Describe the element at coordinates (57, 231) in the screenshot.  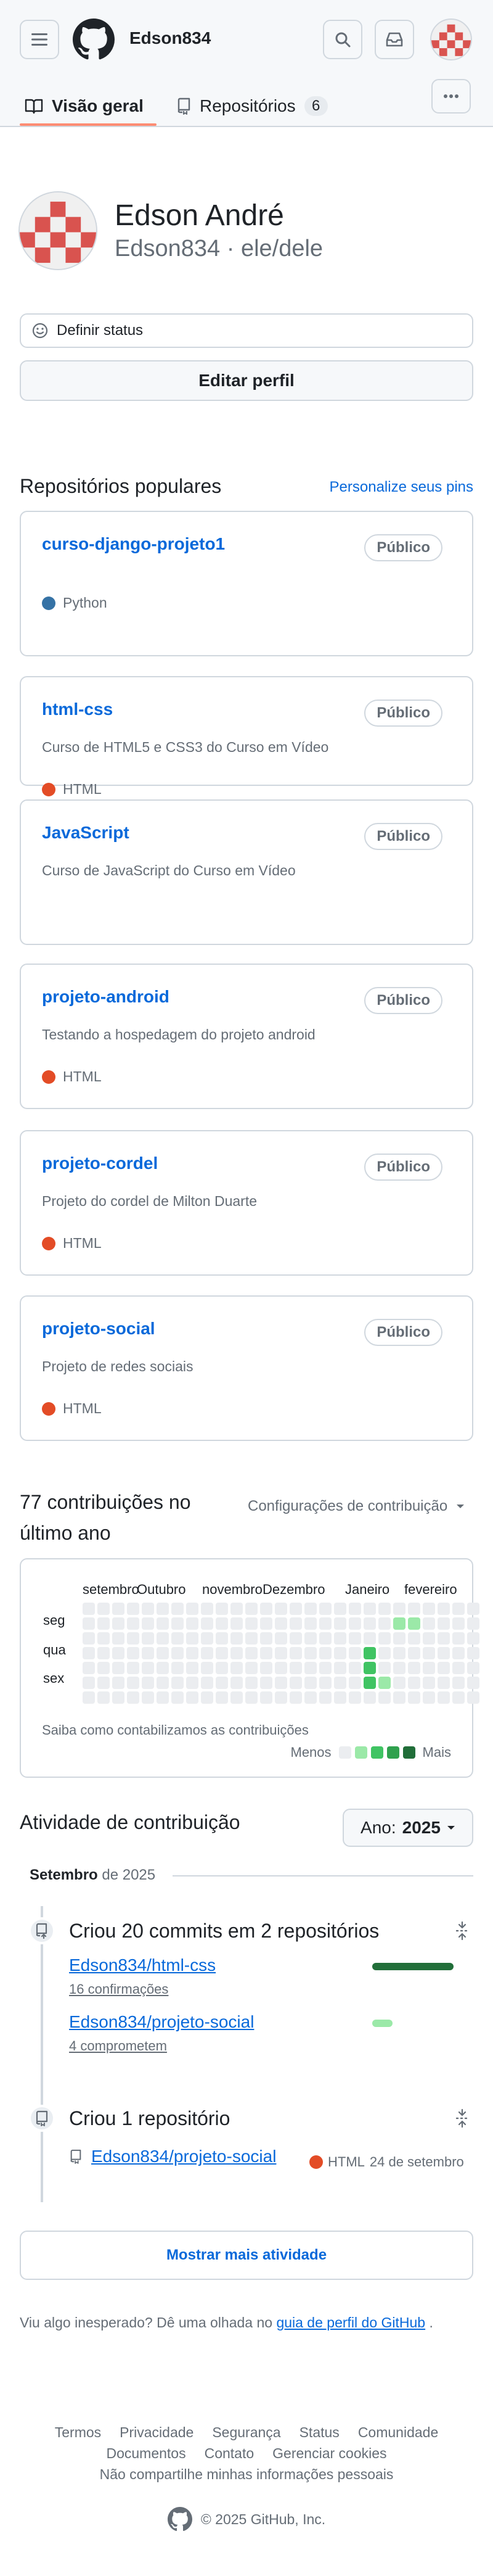
I see `profile-avatar` at that location.